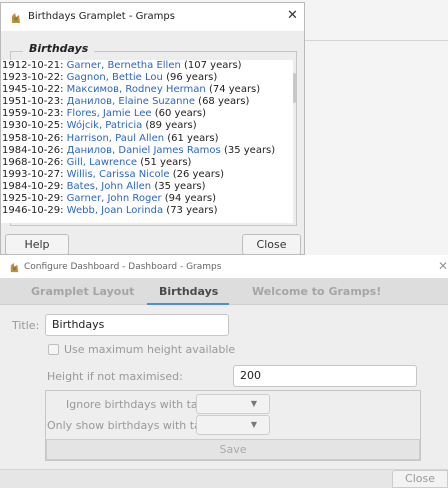 The height and width of the screenshot is (488, 448). I want to click on person-link: Данилов, Elaine Suzanne, so click(131, 101).